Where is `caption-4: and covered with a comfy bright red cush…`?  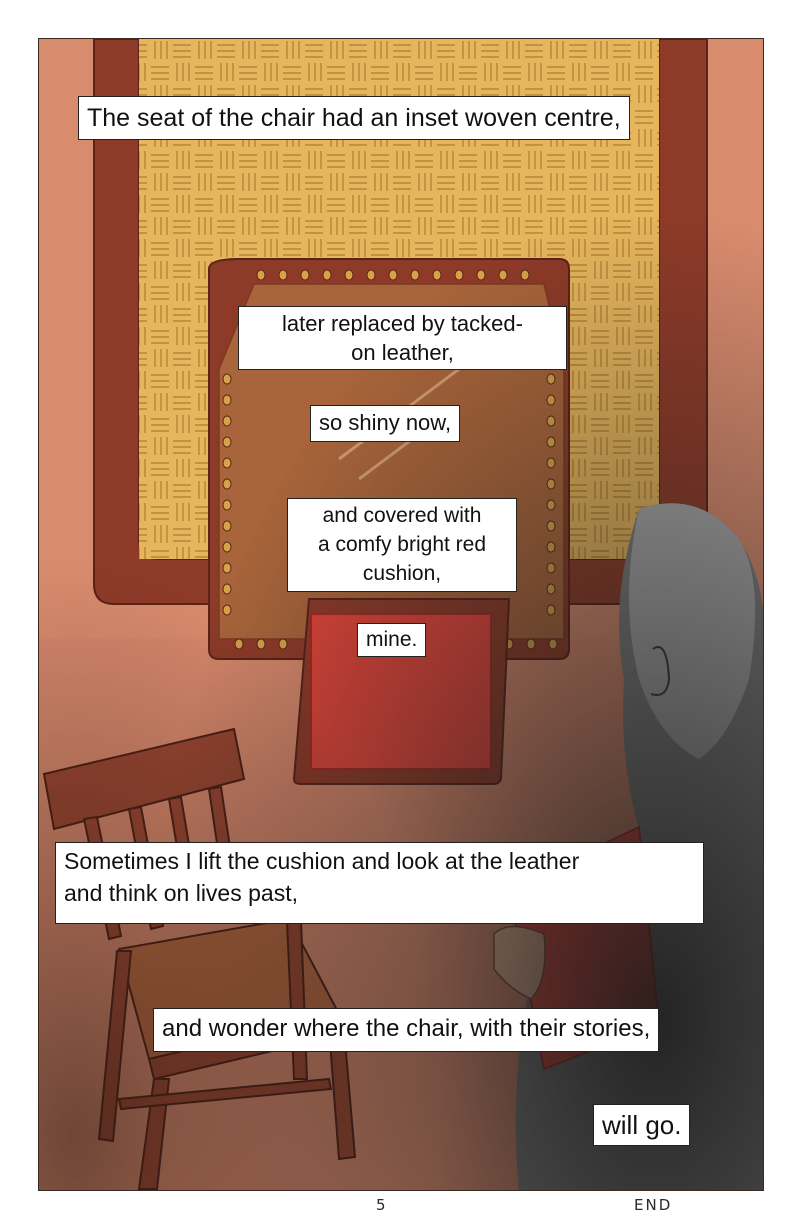
caption-4: and covered with a comfy bright red cush… is located at coordinates (402, 545).